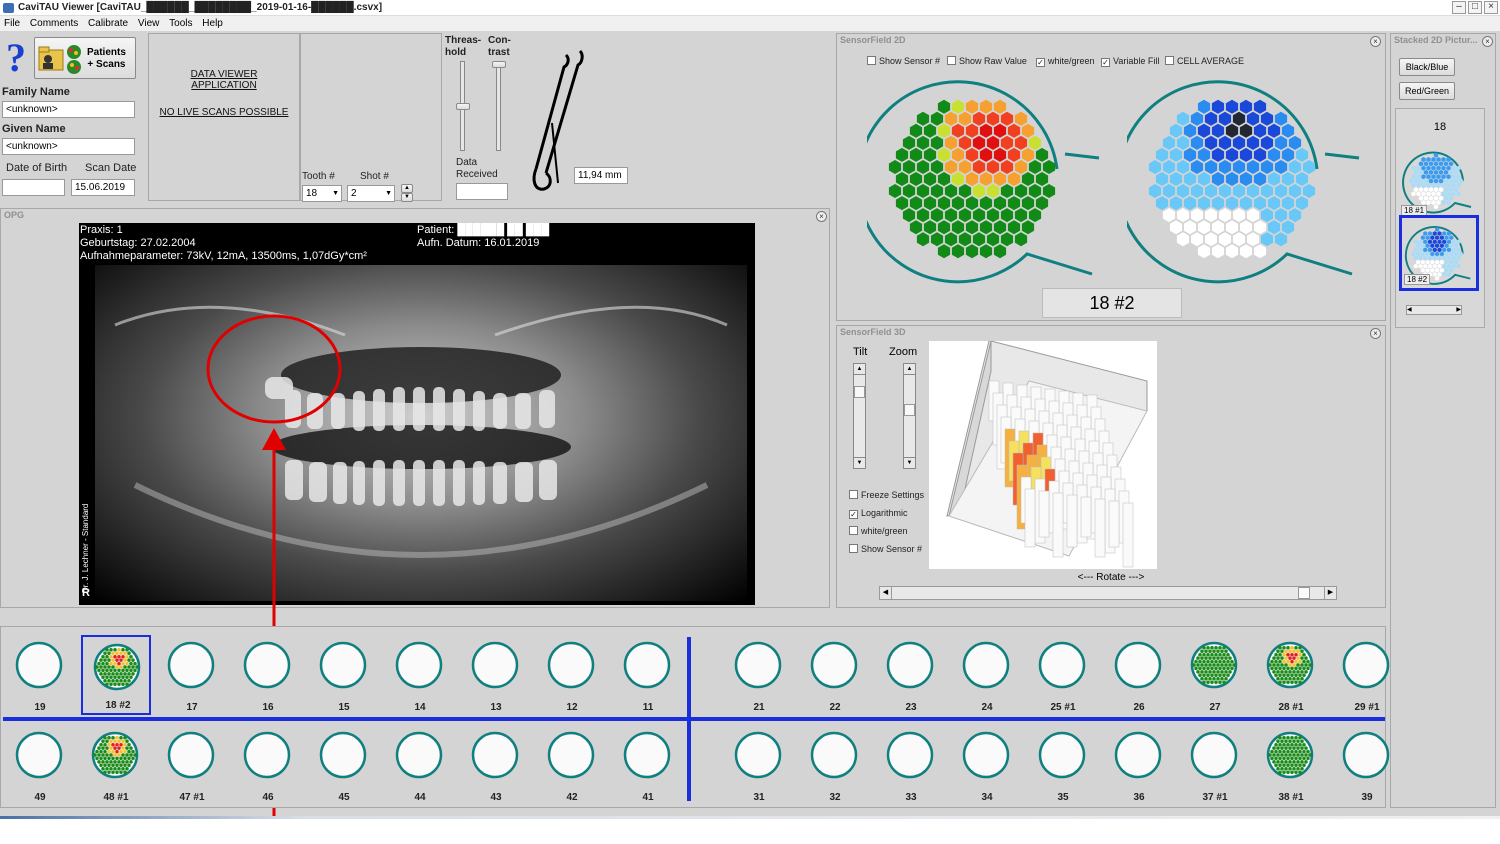  Describe the element at coordinates (1247, 179) in the screenshot. I see `sensor-field-black-blue` at that location.